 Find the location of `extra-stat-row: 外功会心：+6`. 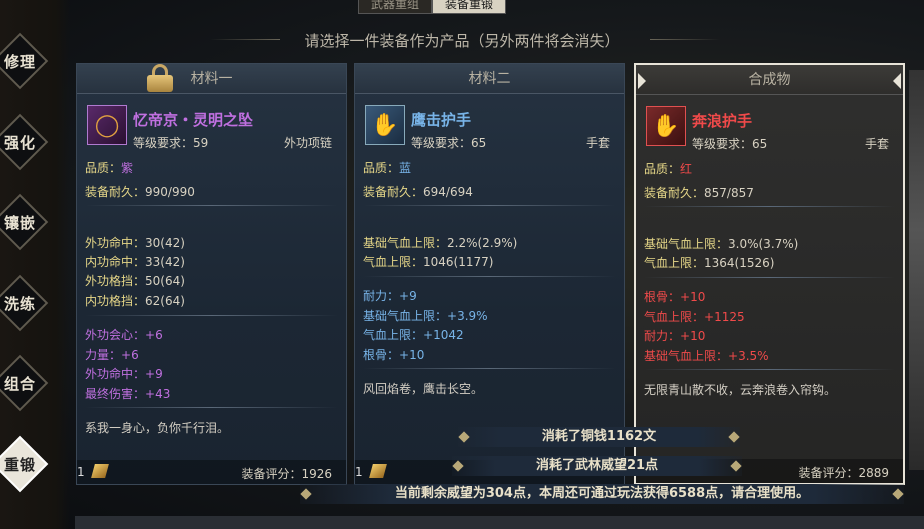

extra-stat-row: 外功会心：+6 is located at coordinates (124, 335).